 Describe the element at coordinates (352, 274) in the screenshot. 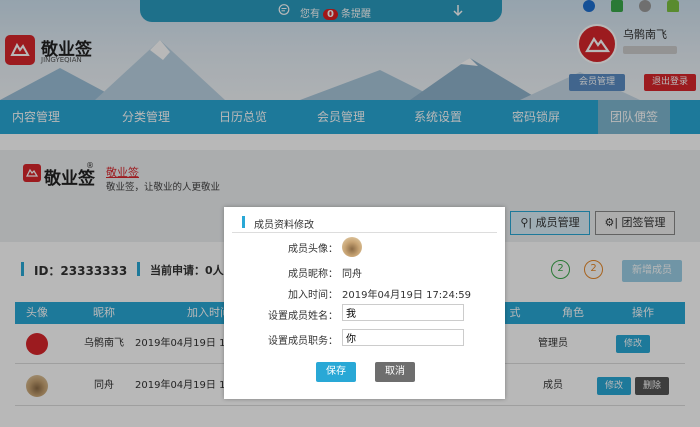

I see `nickname-value: 同舟` at that location.